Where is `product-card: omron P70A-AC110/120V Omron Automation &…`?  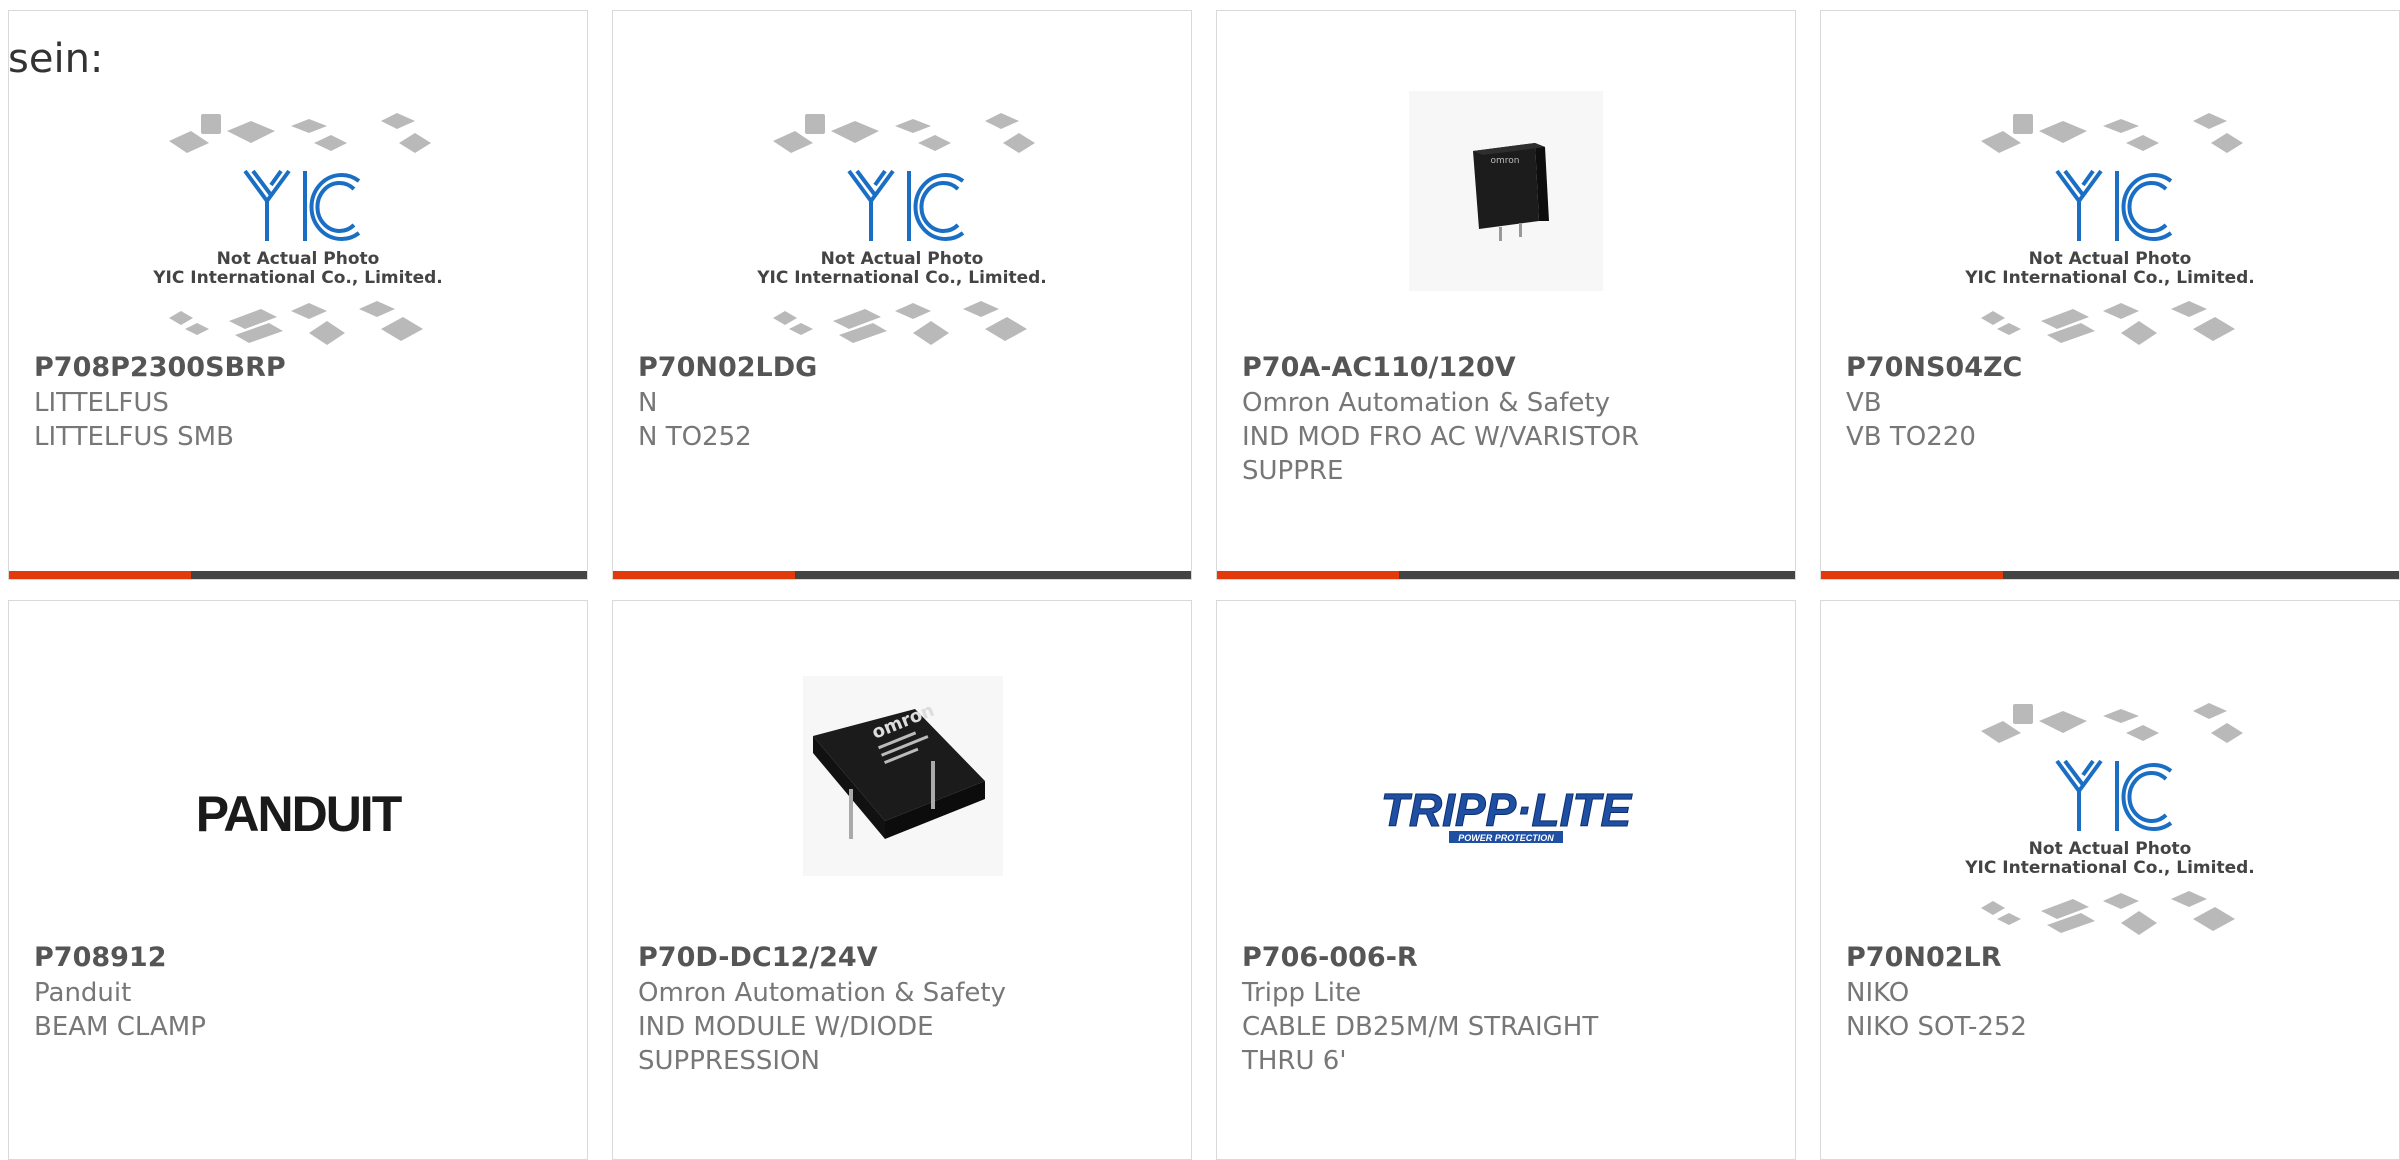
product-card: omron P70A-AC110/120V Omron Automation &… is located at coordinates (1506, 295).